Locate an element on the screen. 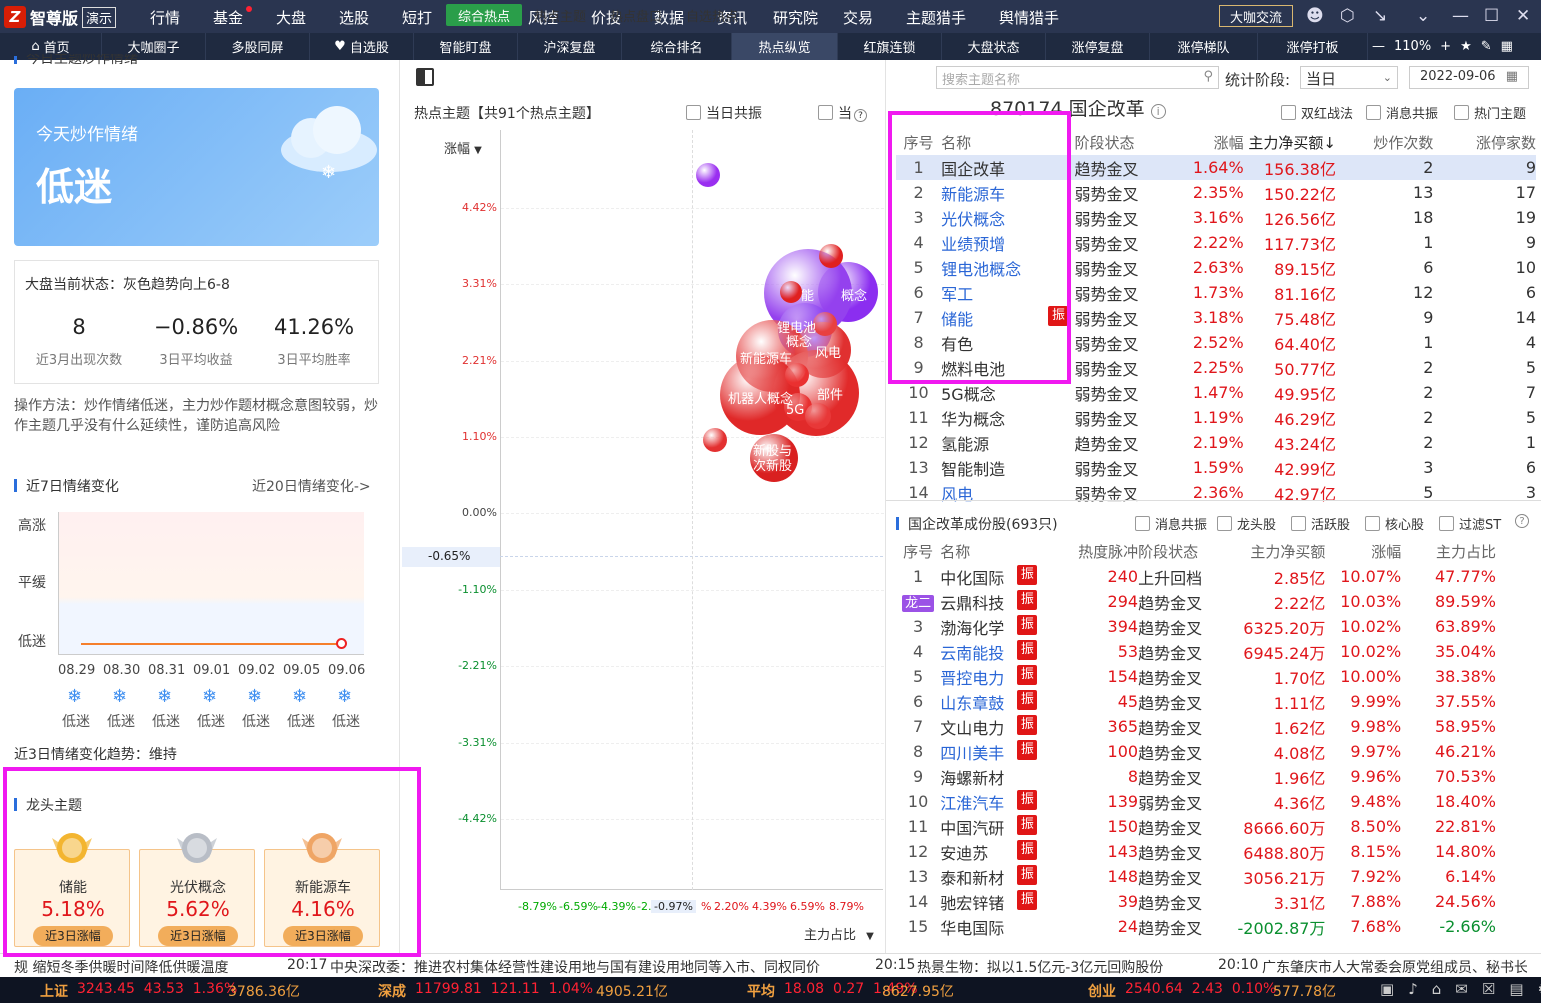 The image size is (1541, 1003). x-axis-label: 主力占比 ▼ is located at coordinates (839, 933).